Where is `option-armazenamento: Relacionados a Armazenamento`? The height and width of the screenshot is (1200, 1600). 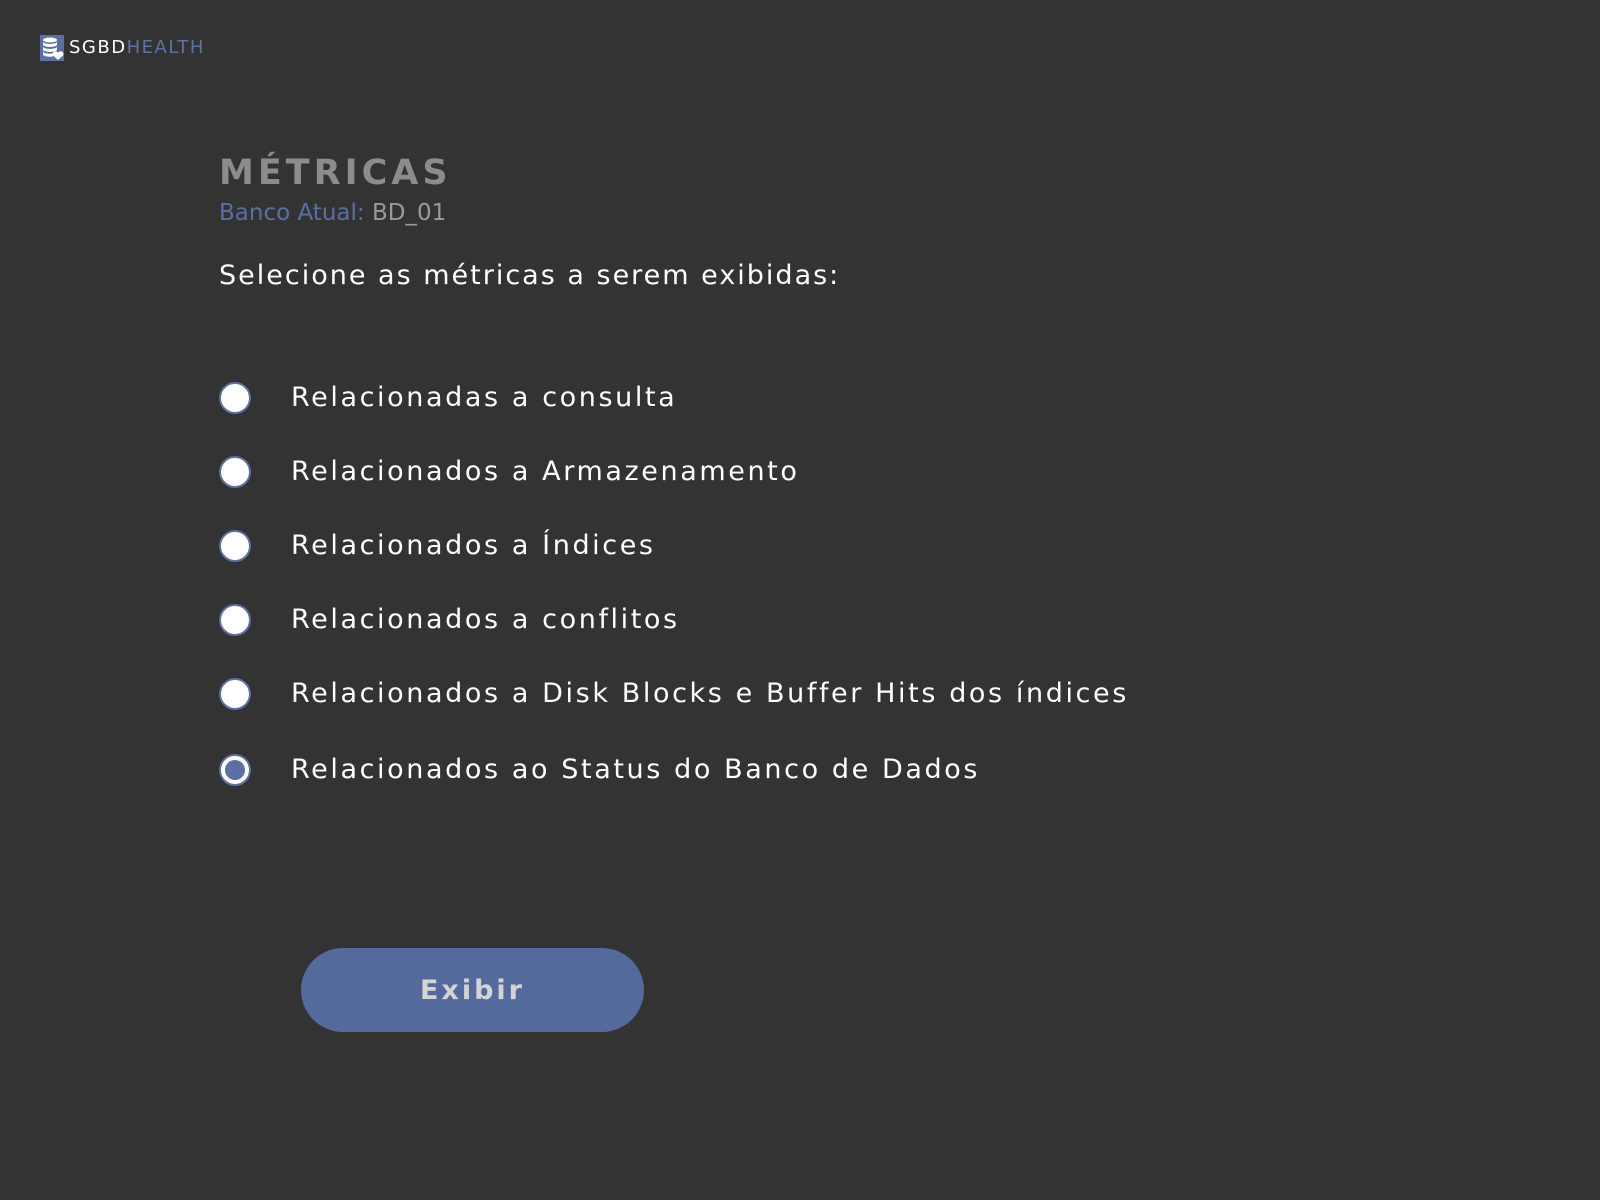
option-armazenamento: Relacionados a Armazenamento is located at coordinates (509, 472).